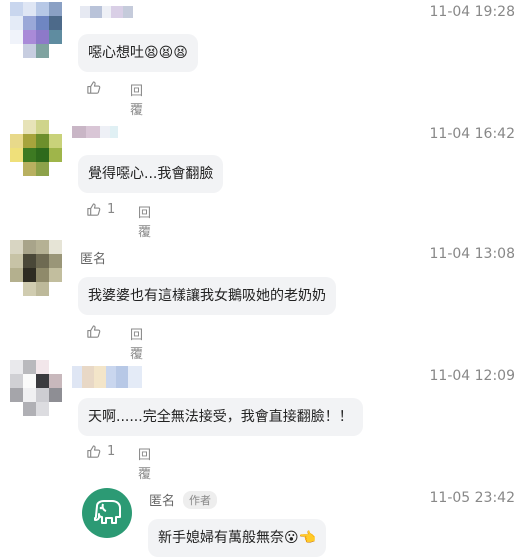 The height and width of the screenshot is (559, 529). Describe the element at coordinates (151, 174) in the screenshot. I see `comment-text: 覺得噁心...我會翻臉` at that location.